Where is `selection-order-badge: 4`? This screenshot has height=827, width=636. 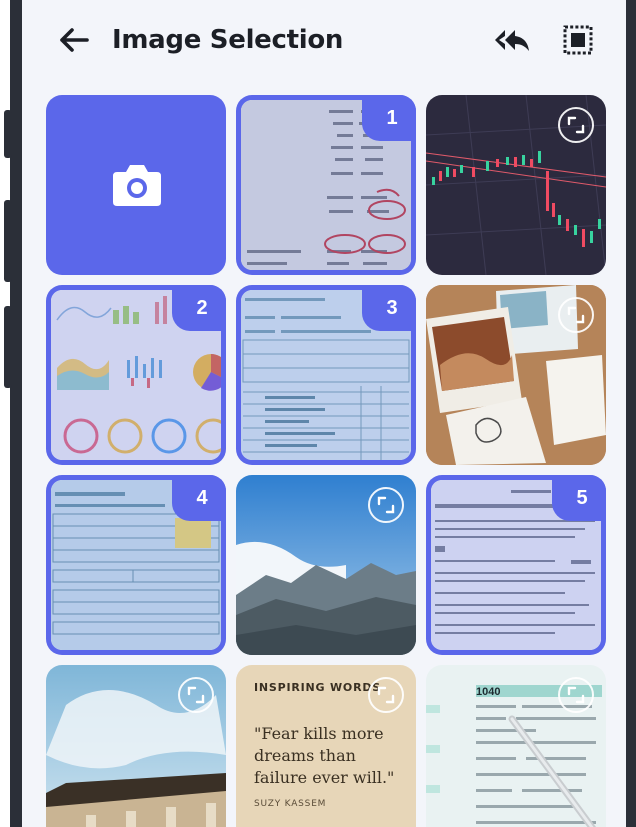 selection-order-badge: 4 is located at coordinates (199, 498).